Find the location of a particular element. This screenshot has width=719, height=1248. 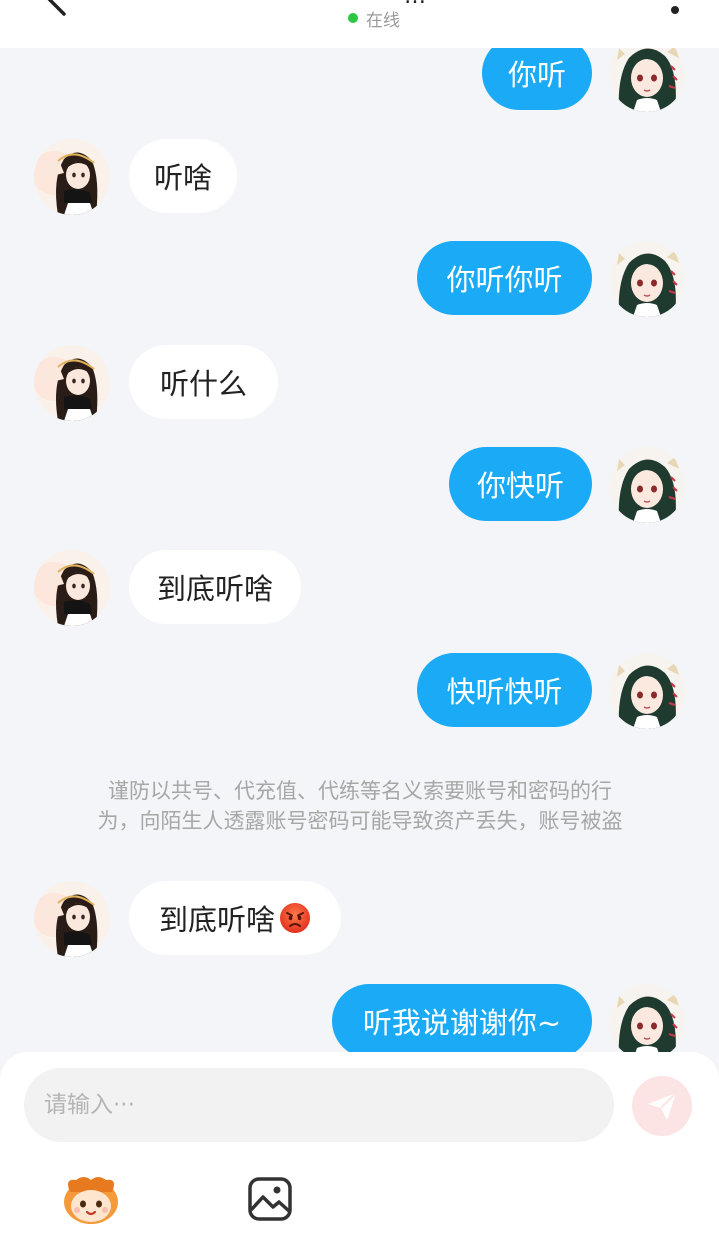

send-button is located at coordinates (662, 1106).